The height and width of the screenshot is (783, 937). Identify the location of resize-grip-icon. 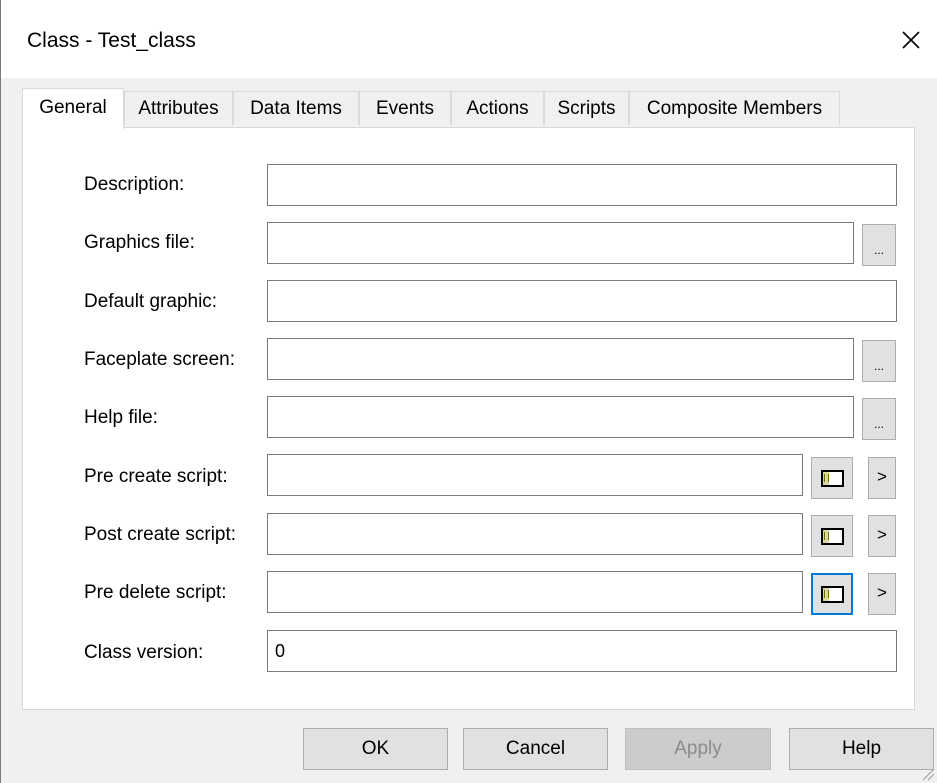
(927, 773).